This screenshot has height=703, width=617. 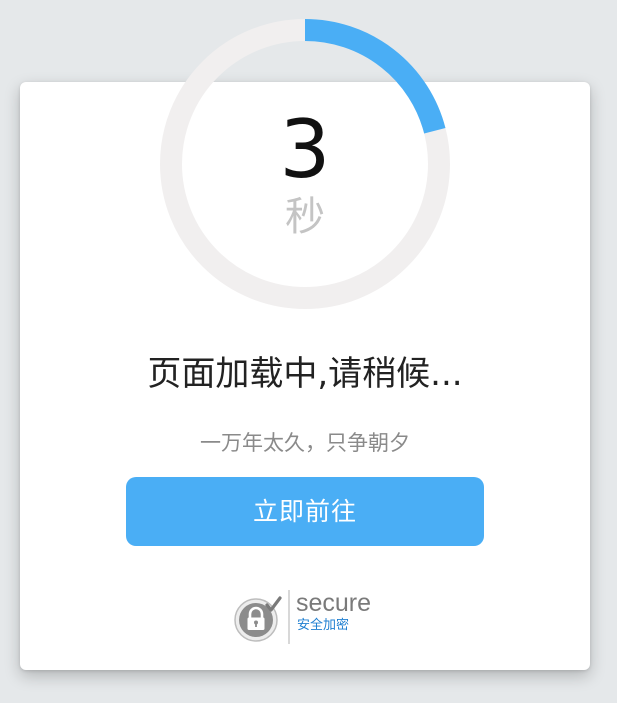 I want to click on padlock-check-icon, so click(x=258, y=619).